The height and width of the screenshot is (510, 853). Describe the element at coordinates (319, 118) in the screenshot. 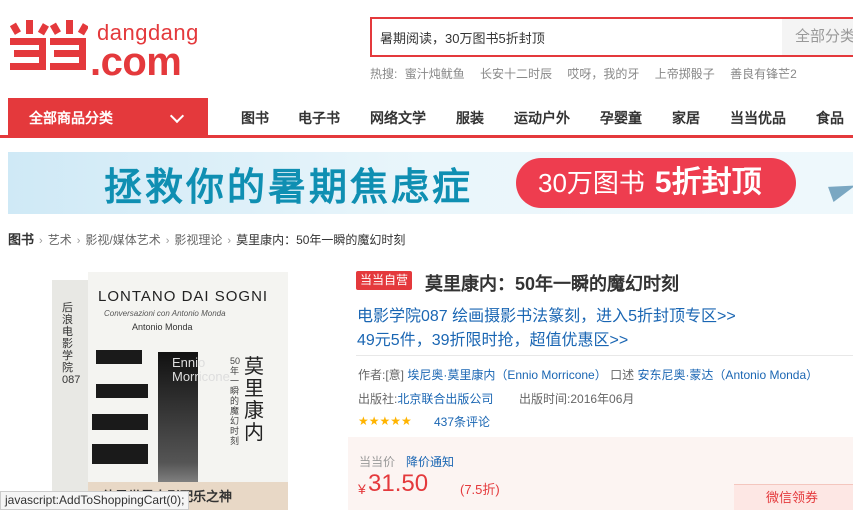

I see `nav-item-ebooks: 电子书` at that location.